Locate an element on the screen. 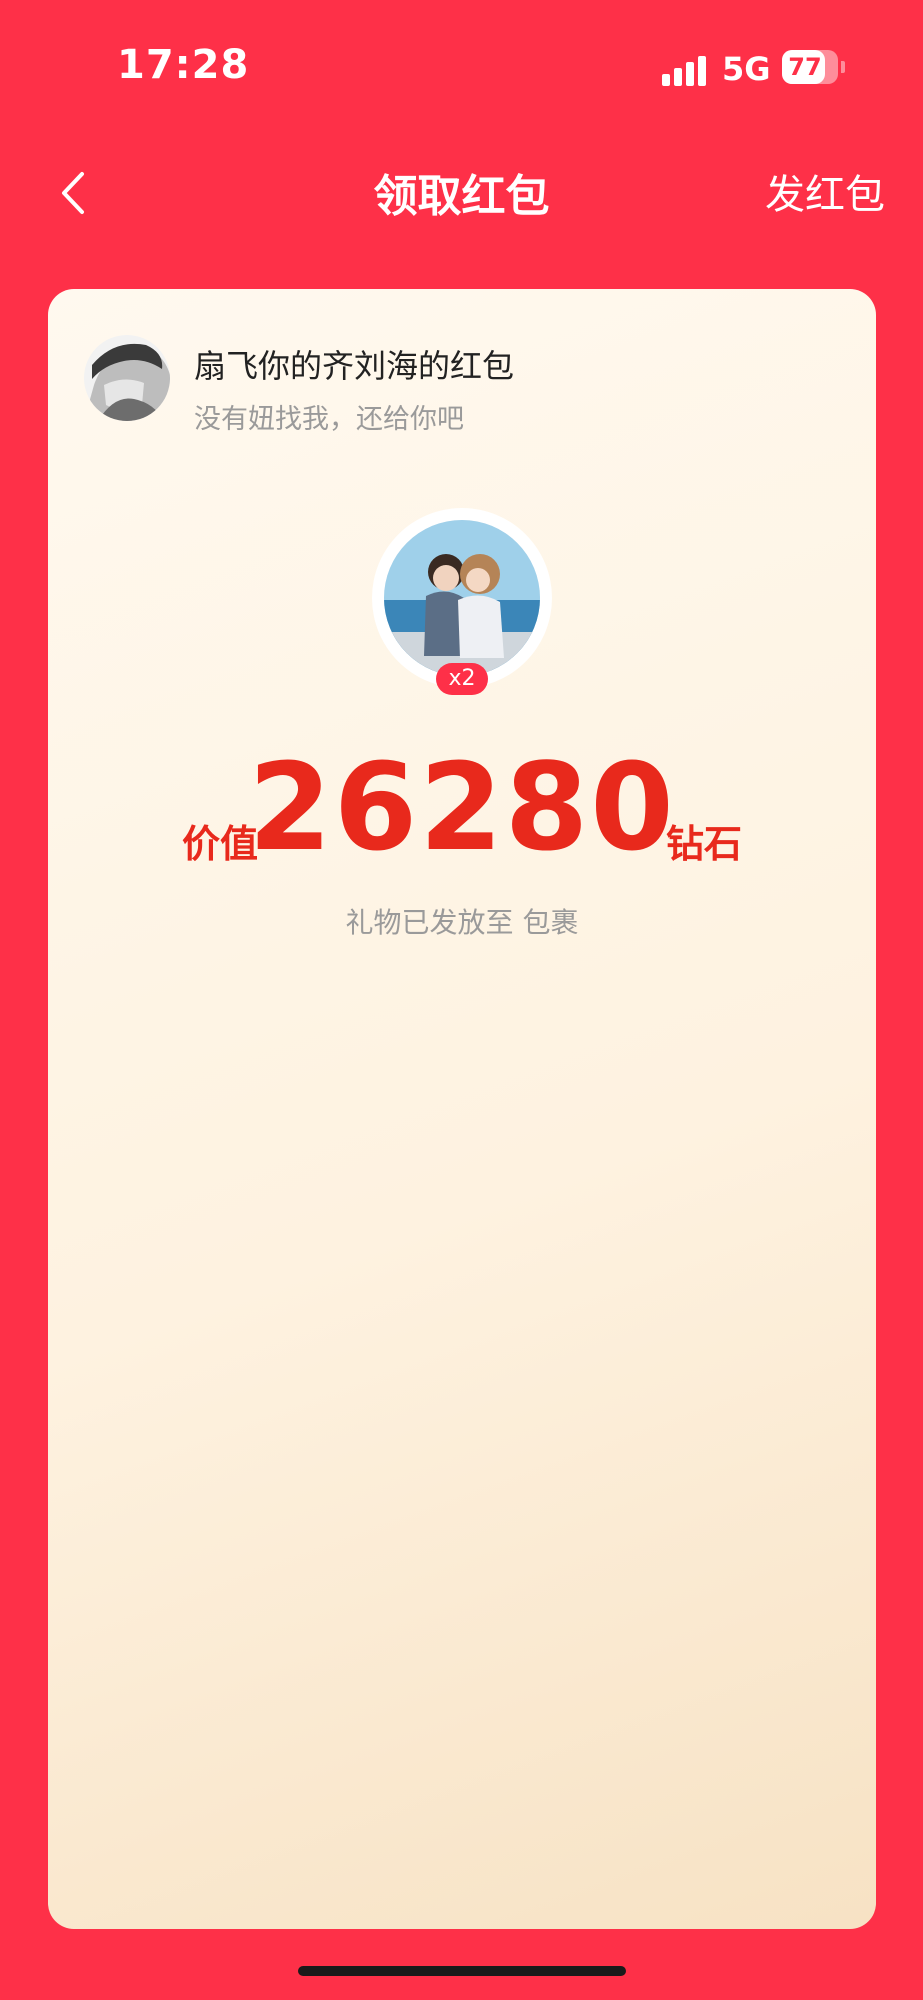  gift-image is located at coordinates (462, 598).